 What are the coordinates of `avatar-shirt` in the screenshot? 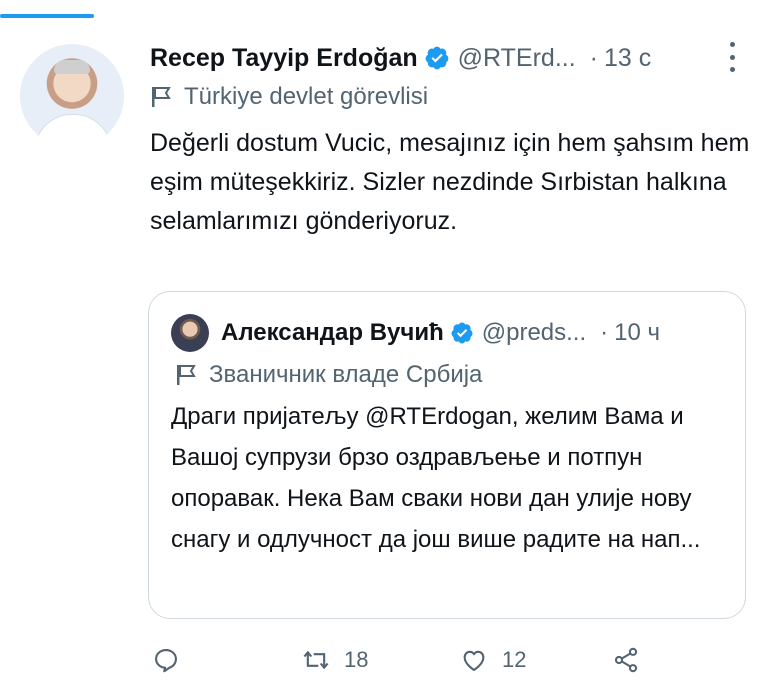 It's located at (73, 131).